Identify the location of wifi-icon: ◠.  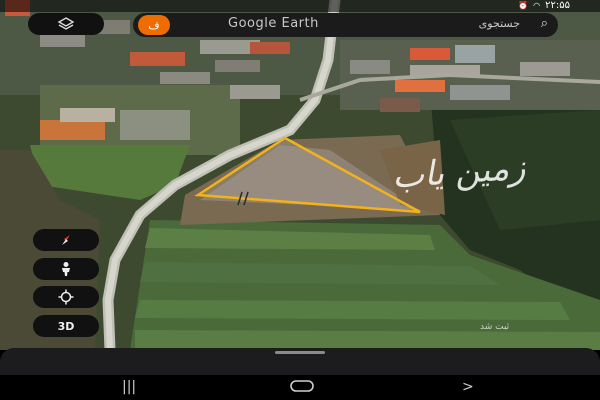
(537, 5).